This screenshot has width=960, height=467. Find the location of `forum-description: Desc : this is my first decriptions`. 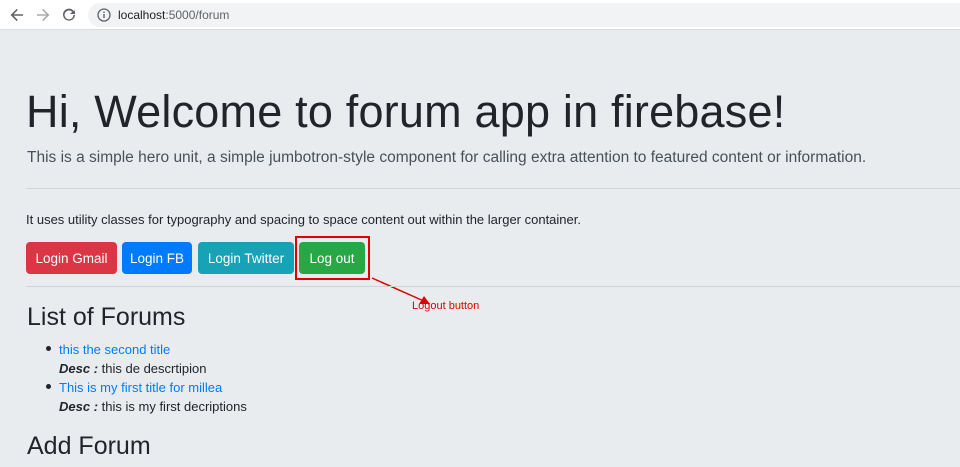

forum-description: Desc : this is my first decriptions is located at coordinates (153, 406).